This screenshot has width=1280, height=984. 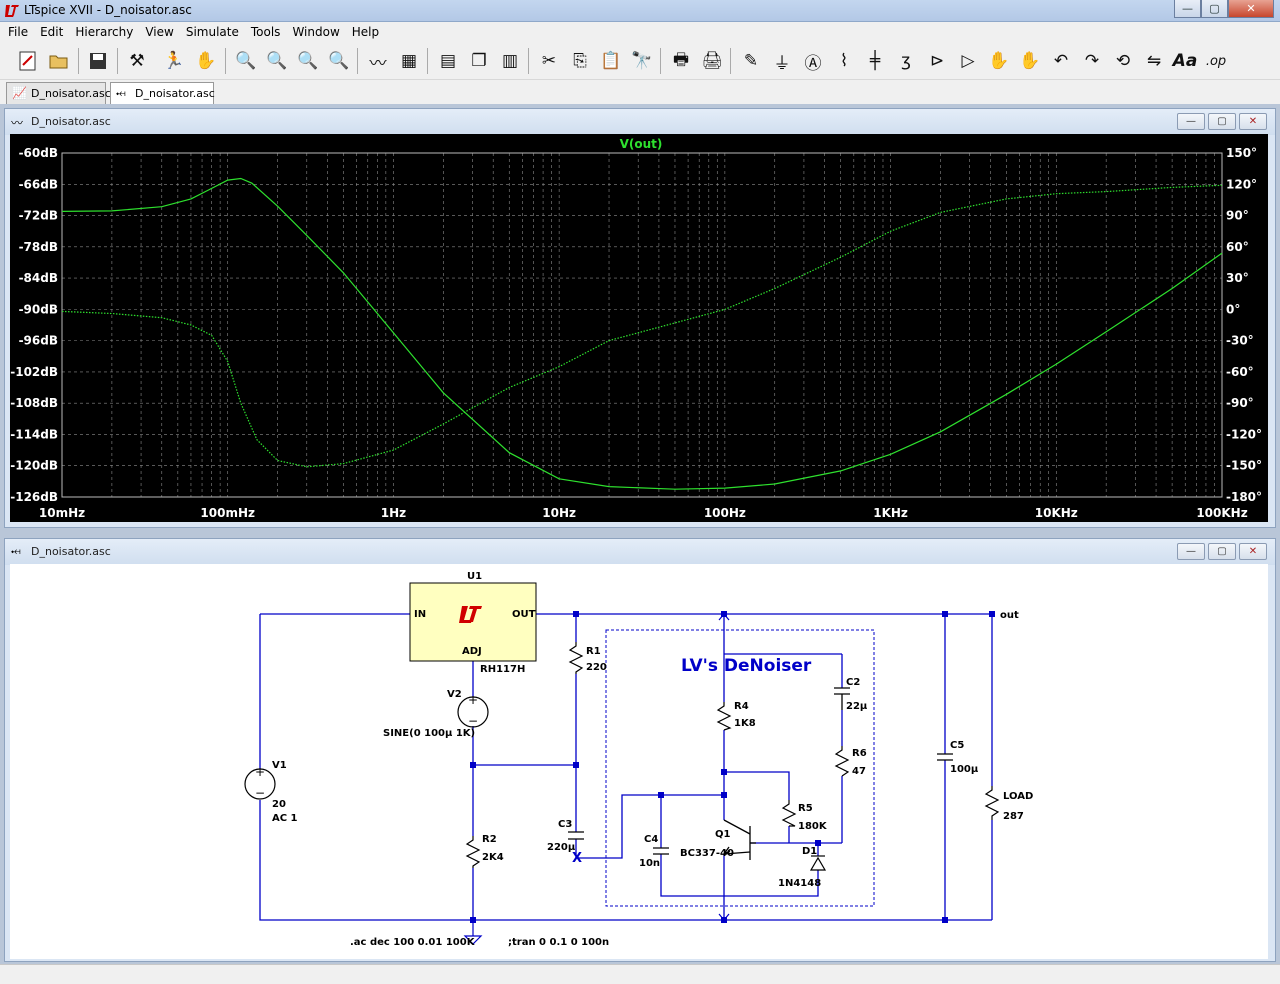 What do you see at coordinates (999, 61) in the screenshot?
I see `move-icon: ✋` at bounding box center [999, 61].